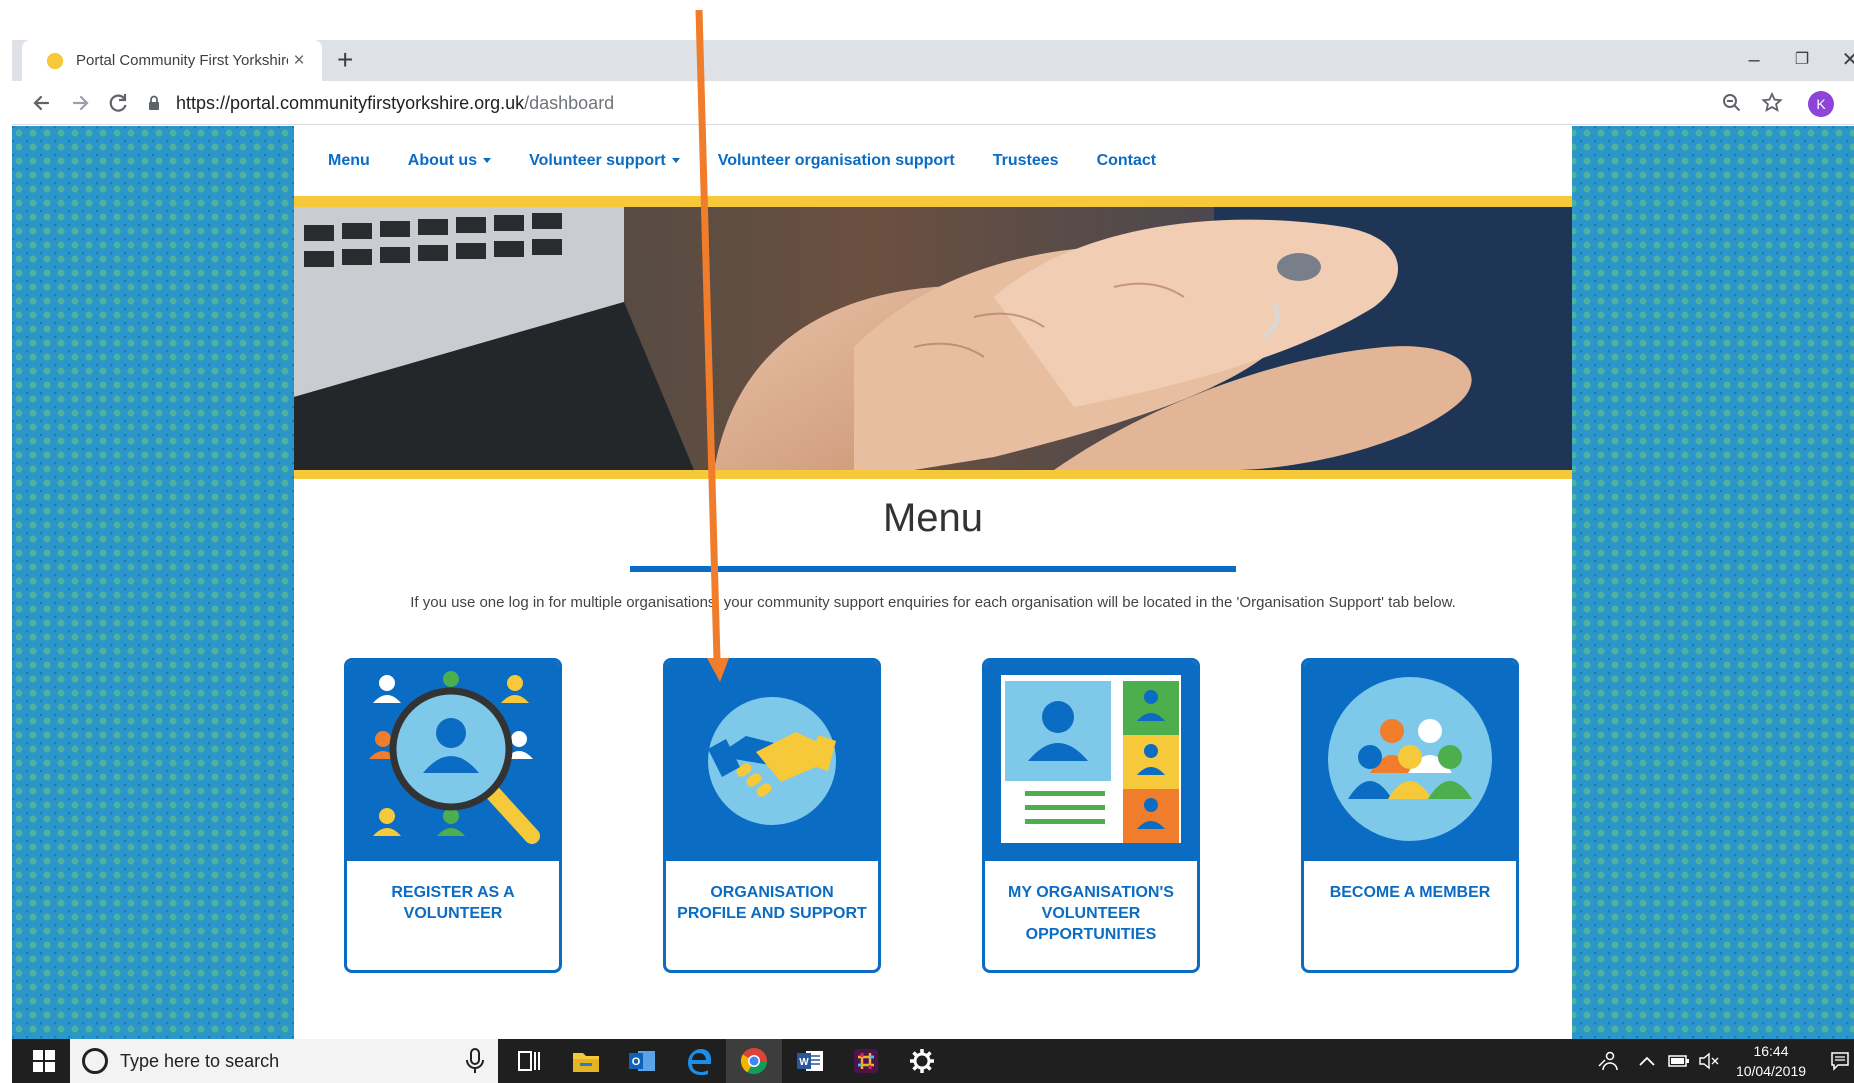  I want to click on start-button, so click(44, 1061).